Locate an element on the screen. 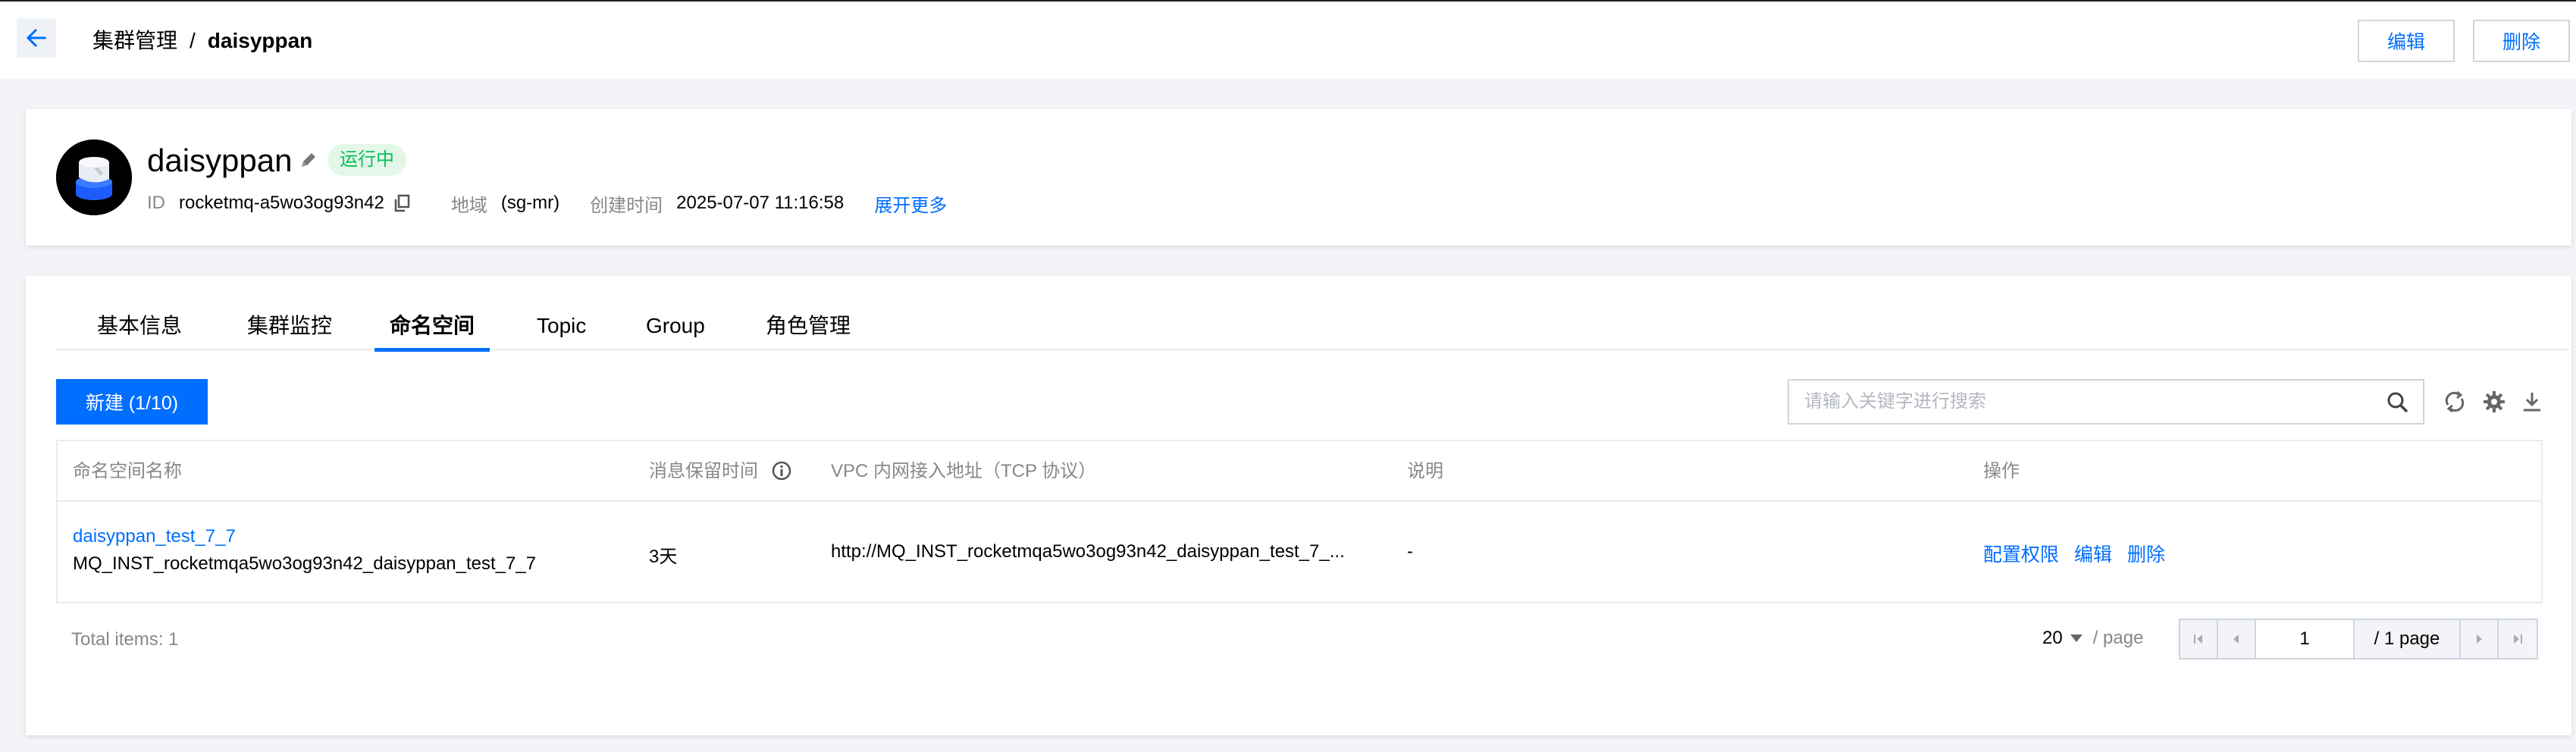 The height and width of the screenshot is (752, 2576). gear-icon is located at coordinates (2494, 402).